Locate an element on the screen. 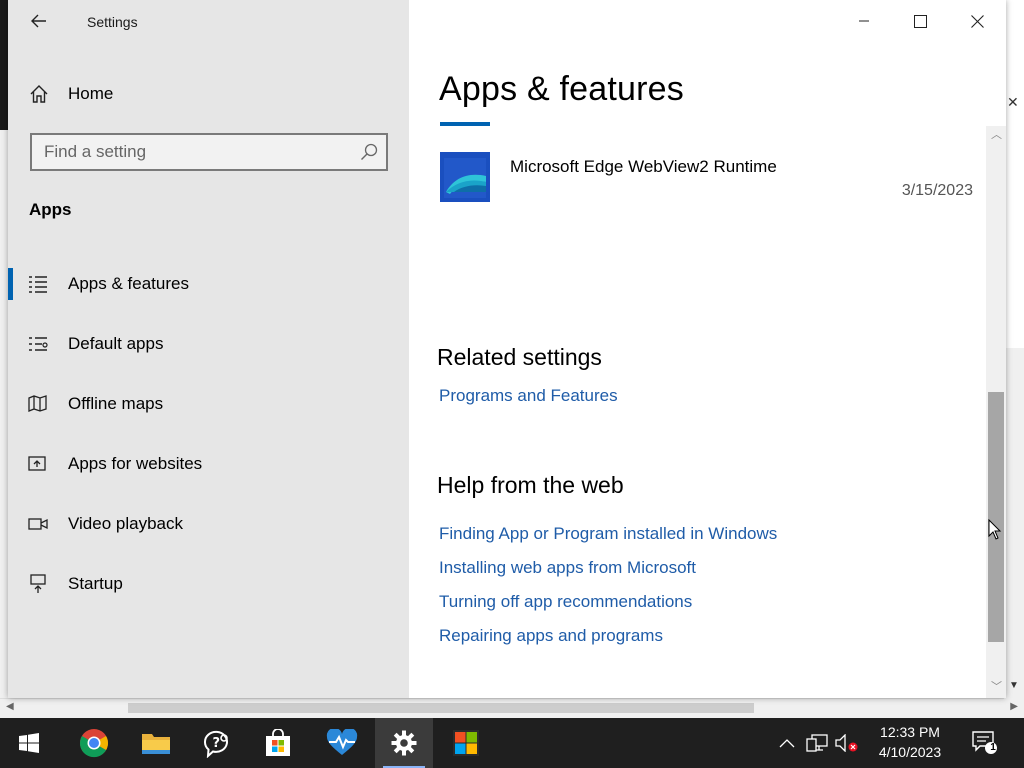  active-indicator is located at coordinates (10, 284).